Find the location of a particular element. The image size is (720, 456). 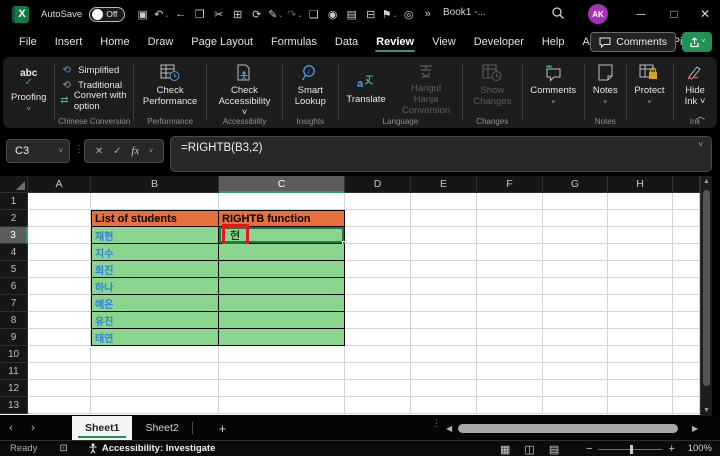

cancel-icon: ✕ is located at coordinates (99, 151).